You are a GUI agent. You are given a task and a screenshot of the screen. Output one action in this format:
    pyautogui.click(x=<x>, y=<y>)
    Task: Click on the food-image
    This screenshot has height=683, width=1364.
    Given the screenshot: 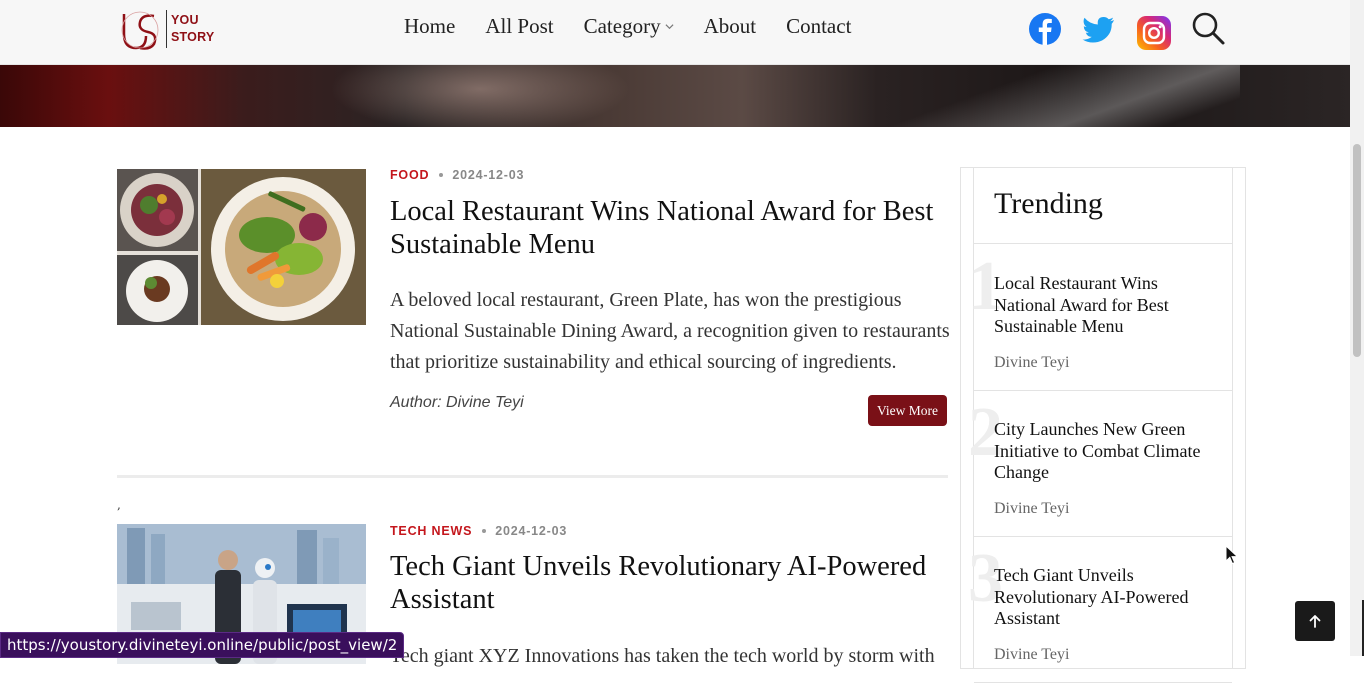 What is the action you would take?
    pyautogui.click(x=241, y=247)
    